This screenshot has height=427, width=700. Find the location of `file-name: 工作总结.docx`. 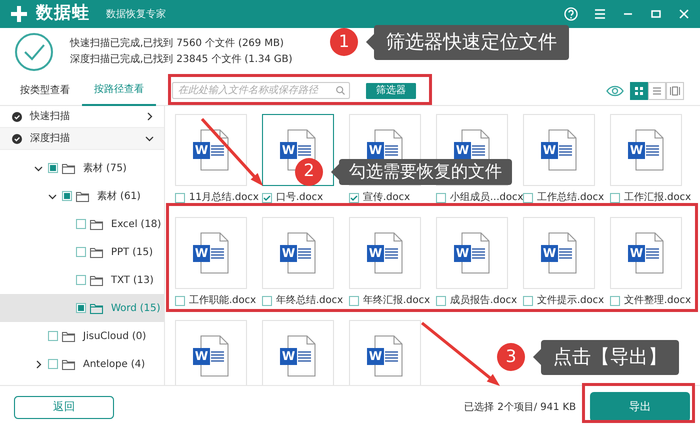

file-name: 工作总结.docx is located at coordinates (570, 197).